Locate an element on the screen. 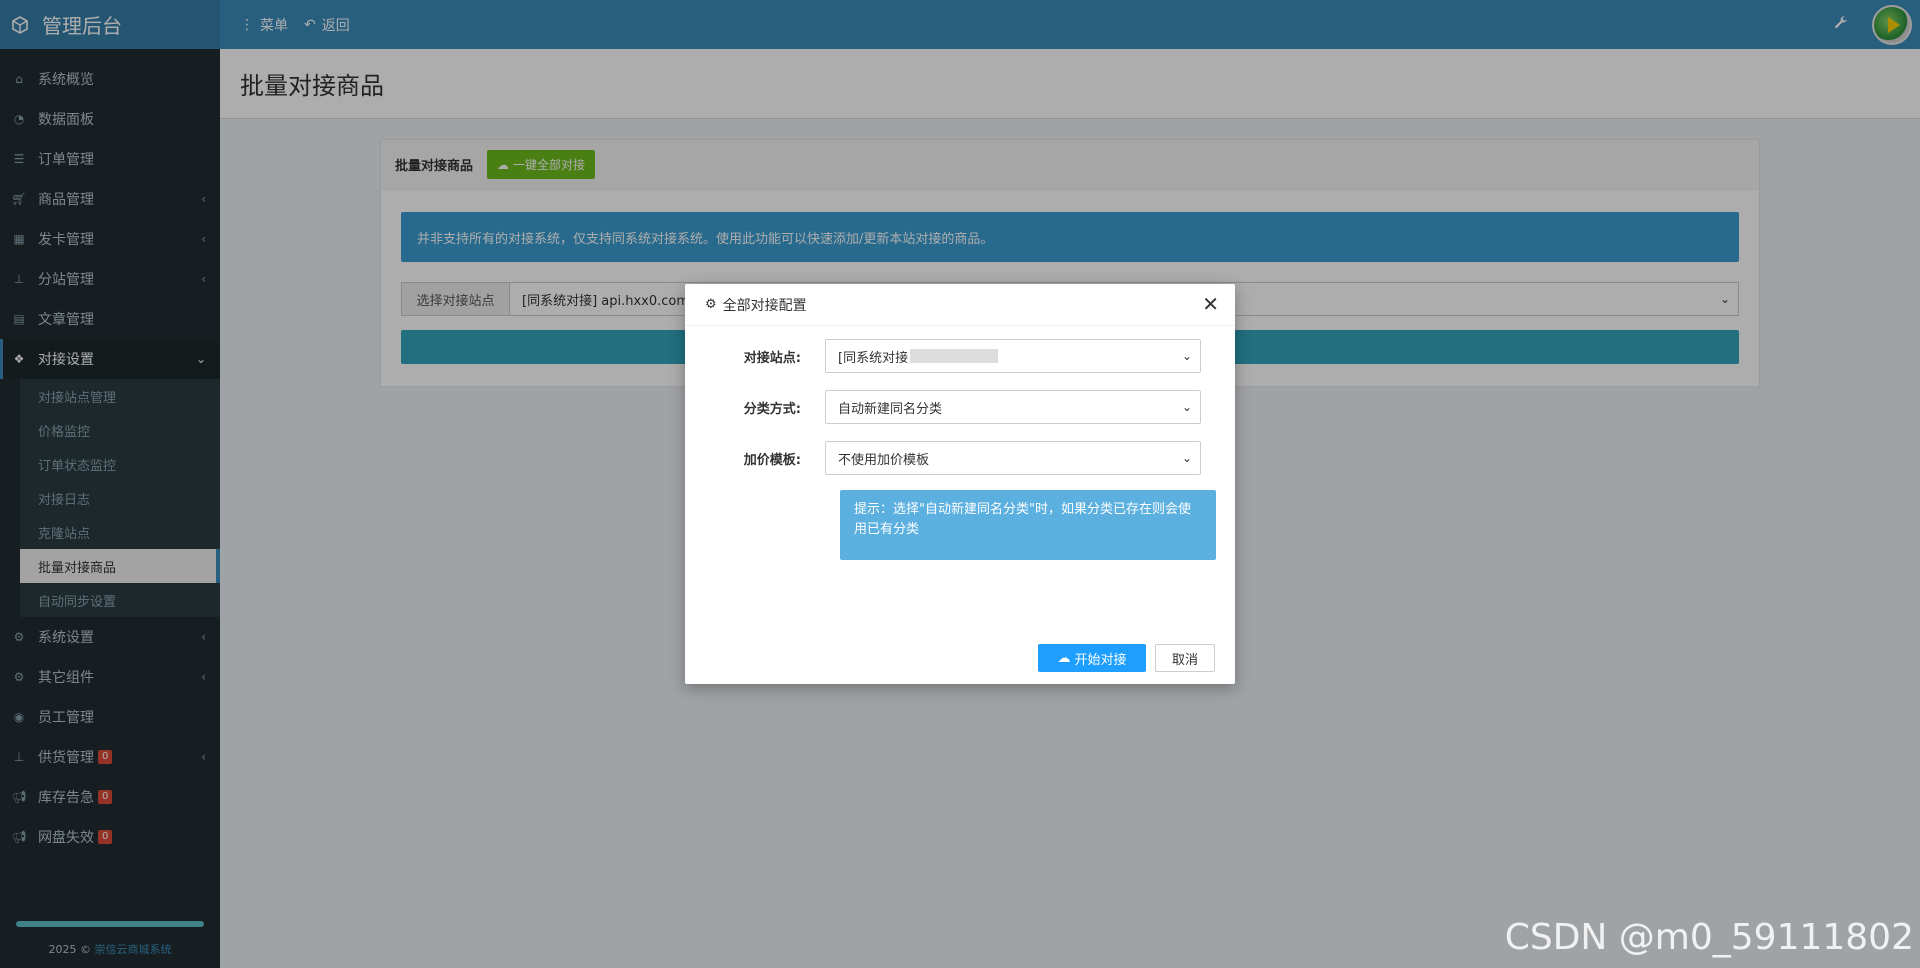  hint-box: 提示：选择"自动新建同名分类"时，如果分类已存在则会使用已有分类 is located at coordinates (1028, 525).